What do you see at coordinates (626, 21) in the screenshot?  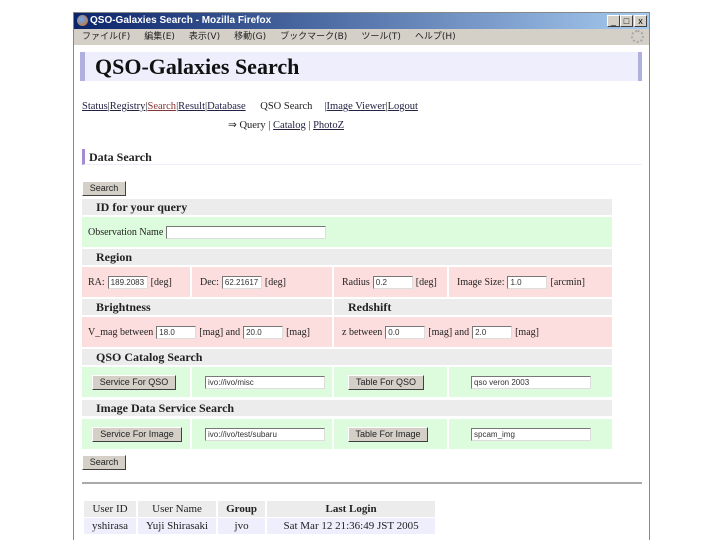 I see `maximize-button: □` at bounding box center [626, 21].